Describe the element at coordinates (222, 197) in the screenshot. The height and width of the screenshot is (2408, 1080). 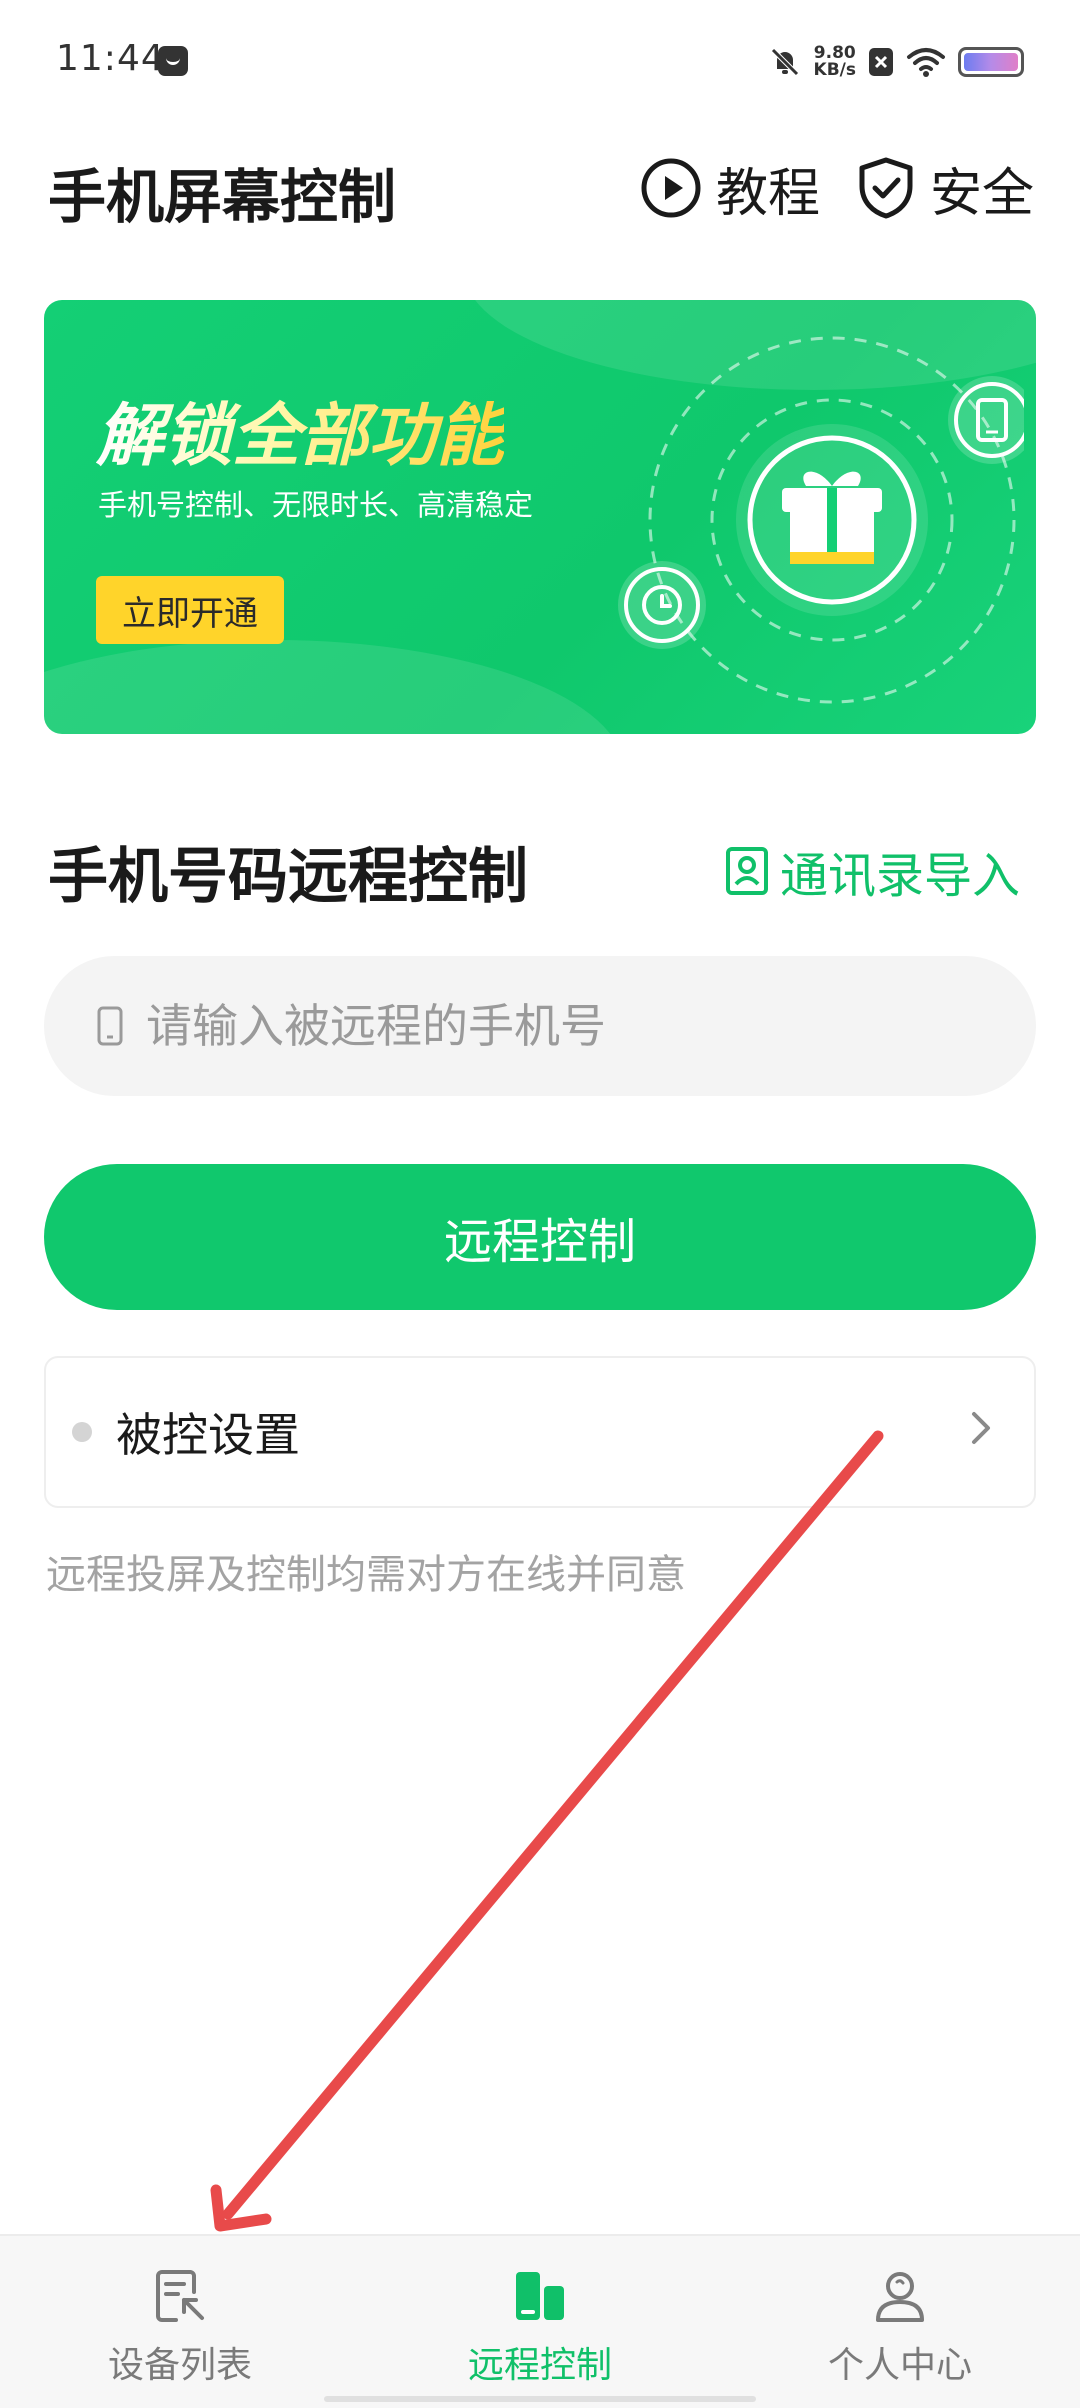
I see `page-title: 手机屏幕控制` at that location.